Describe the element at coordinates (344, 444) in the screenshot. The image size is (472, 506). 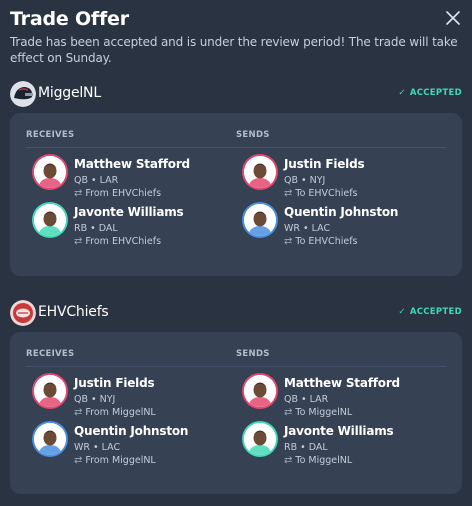
I see `player-card: Javonte Williams RB • DAL ⇄ To MiggelNL` at that location.